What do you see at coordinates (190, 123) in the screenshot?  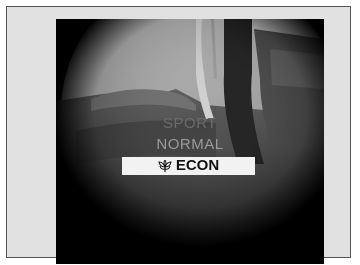 I see `mode-sport-option: SPORT` at bounding box center [190, 123].